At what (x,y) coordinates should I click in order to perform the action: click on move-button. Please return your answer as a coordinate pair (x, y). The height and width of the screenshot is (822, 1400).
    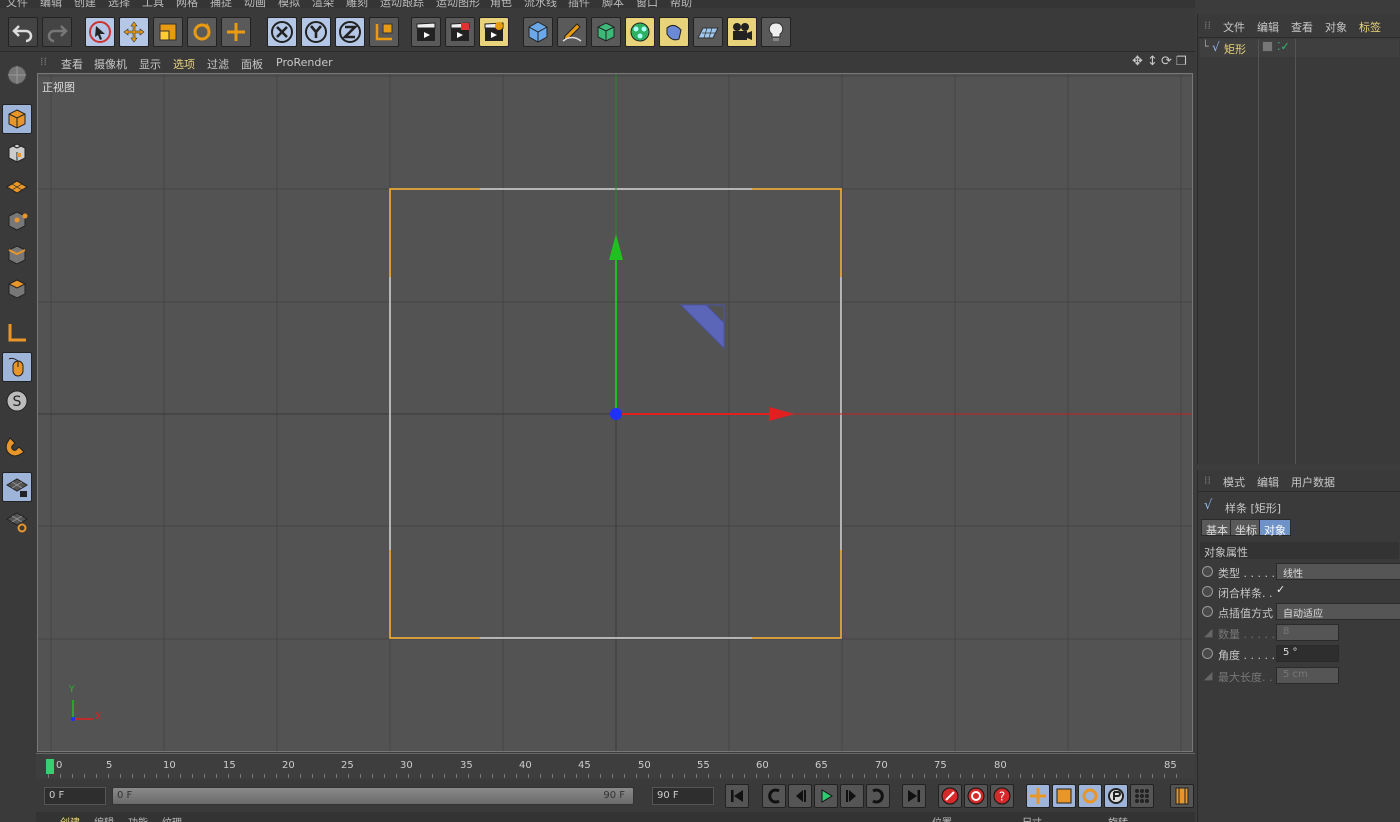
    Looking at the image, I should click on (134, 32).